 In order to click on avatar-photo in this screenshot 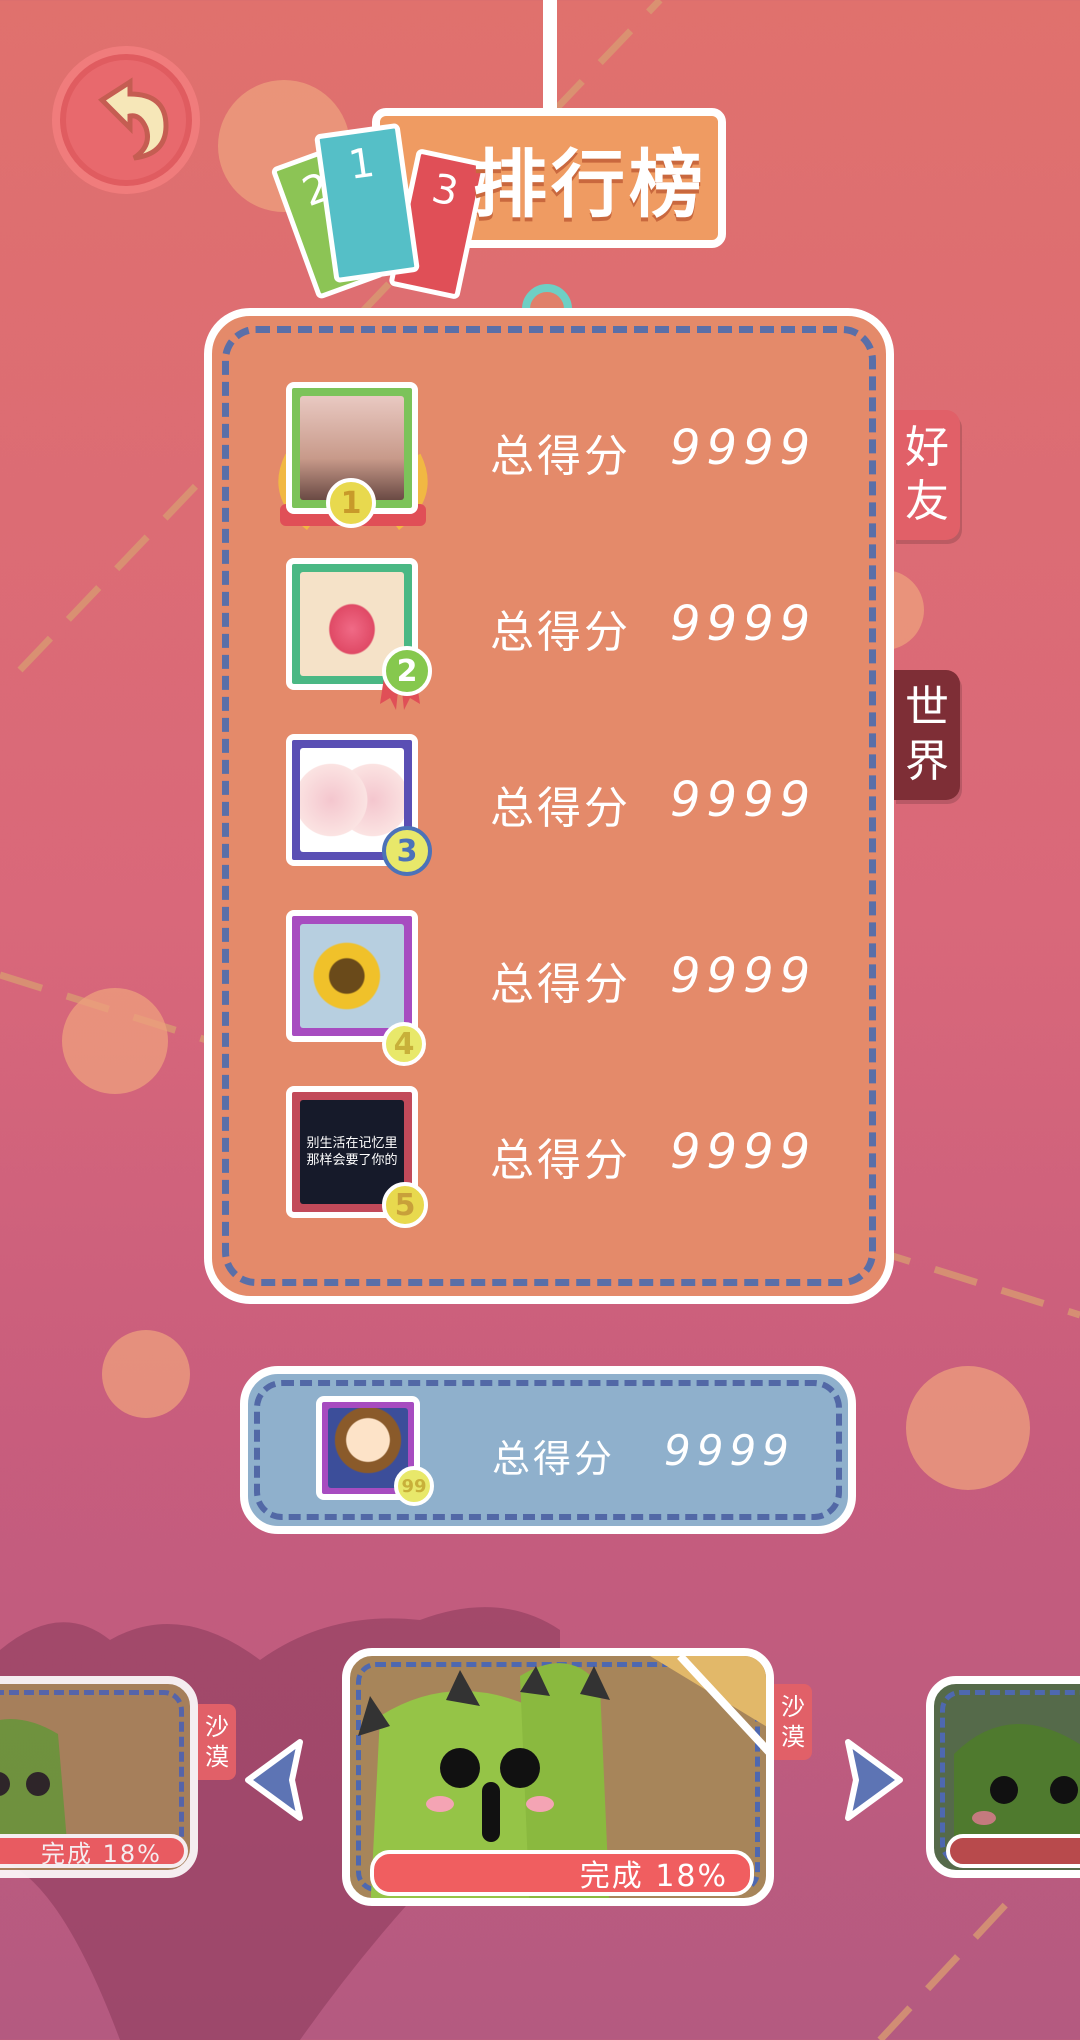, I will do `click(352, 976)`.